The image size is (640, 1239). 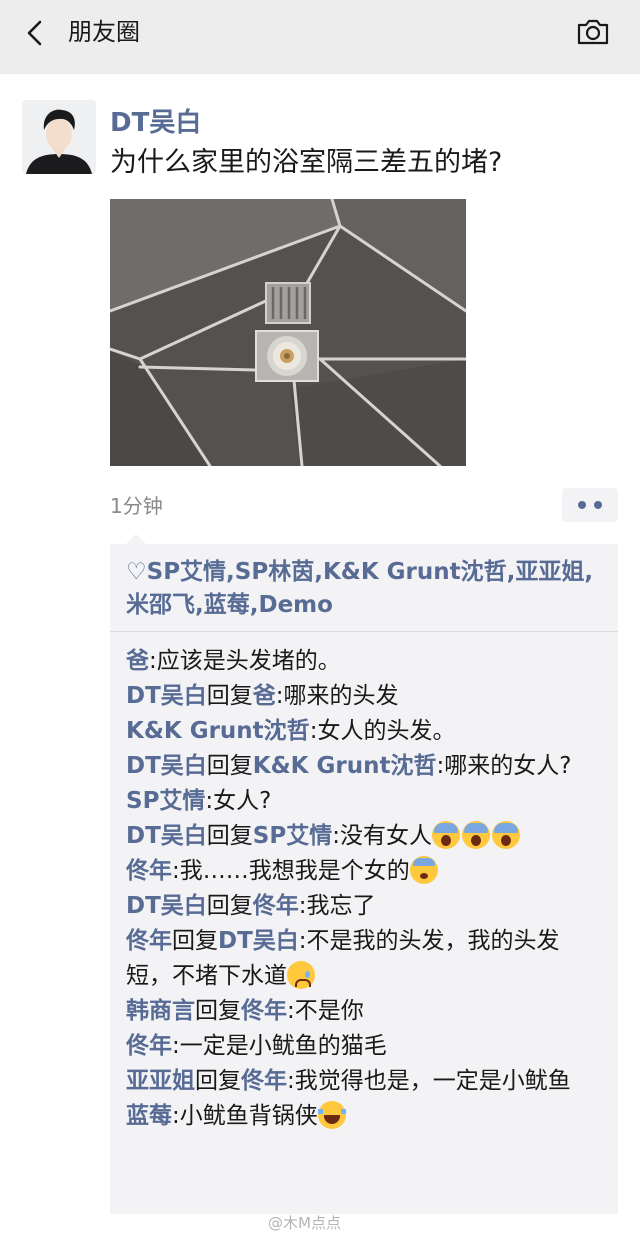 What do you see at coordinates (104, 32) in the screenshot?
I see `page-title: 朋友圈` at bounding box center [104, 32].